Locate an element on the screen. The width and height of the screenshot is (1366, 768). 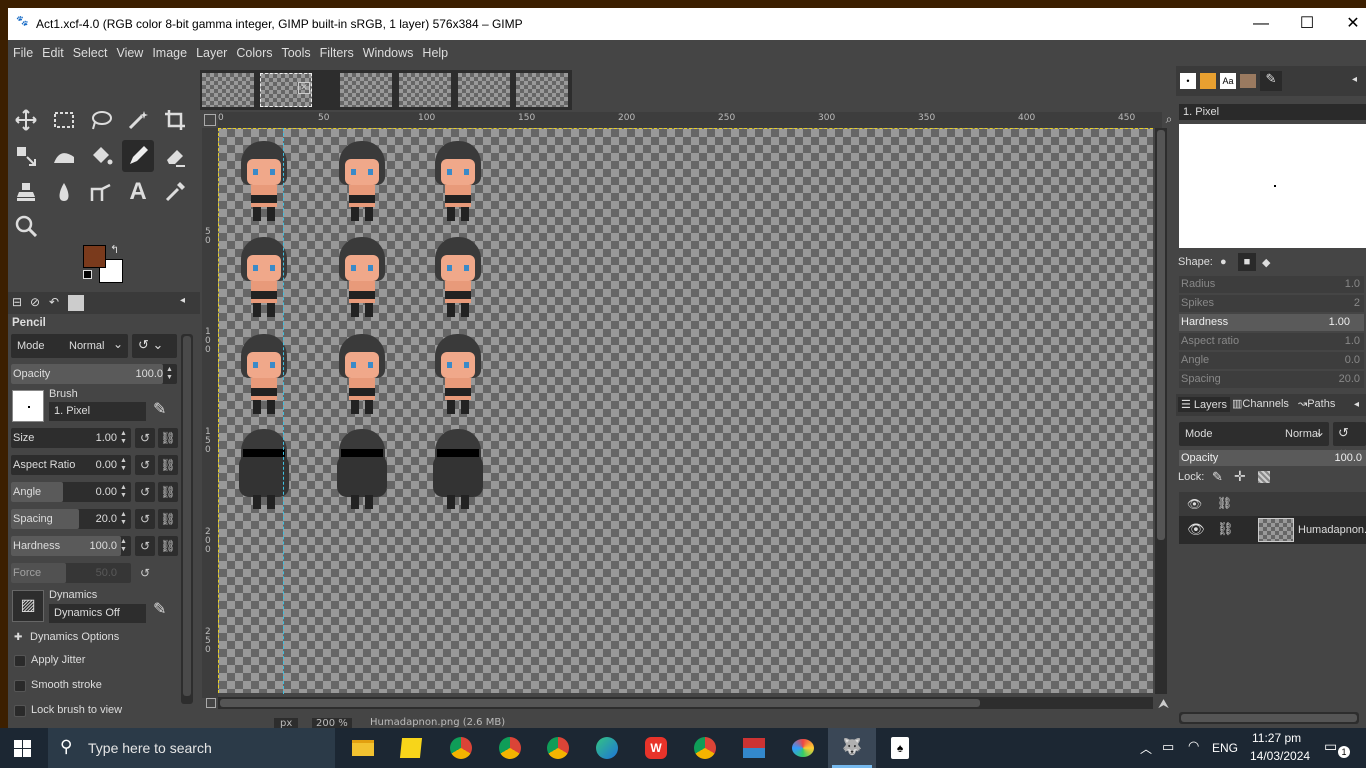
sticky-notes-icon is located at coordinates (411, 748).